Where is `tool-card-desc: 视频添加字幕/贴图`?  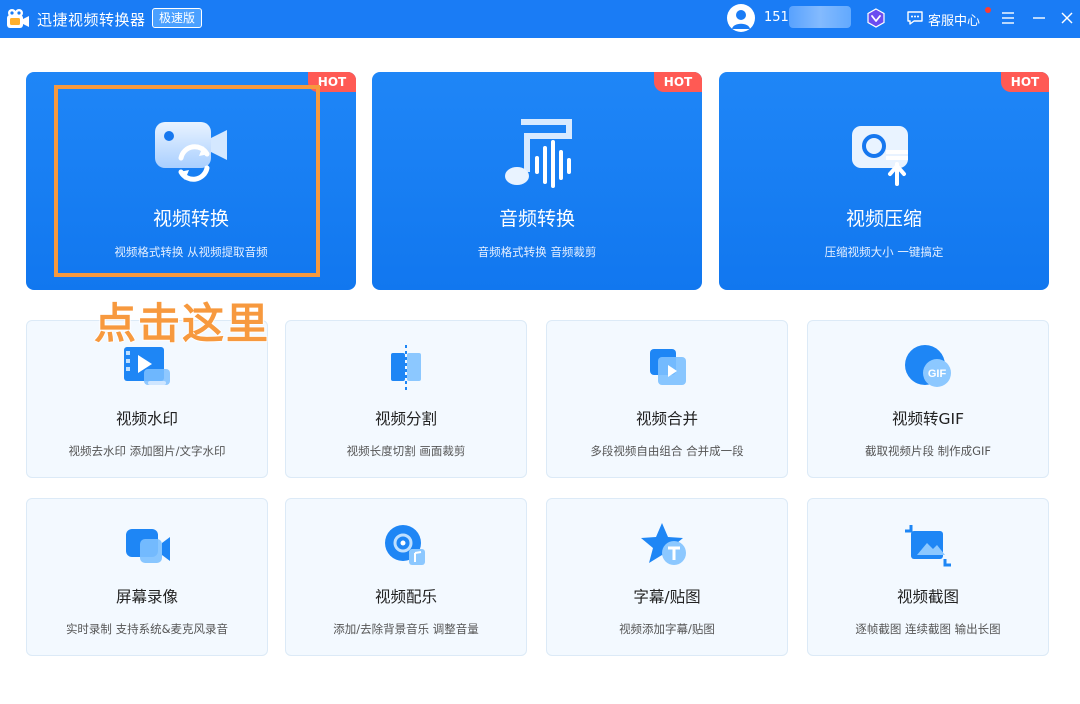 tool-card-desc: 视频添加字幕/贴图 is located at coordinates (667, 629).